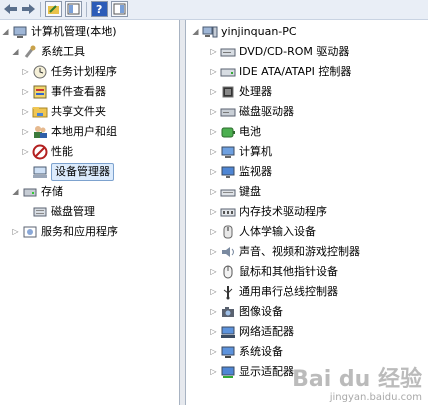  I want to click on pc-icon, so click(210, 32).